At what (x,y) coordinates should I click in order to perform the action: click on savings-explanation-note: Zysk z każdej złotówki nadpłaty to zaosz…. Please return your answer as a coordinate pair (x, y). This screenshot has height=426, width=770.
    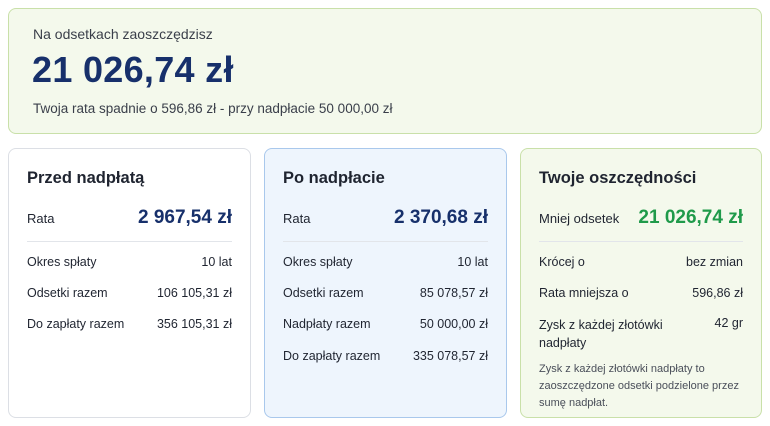
    Looking at the image, I should click on (639, 386).